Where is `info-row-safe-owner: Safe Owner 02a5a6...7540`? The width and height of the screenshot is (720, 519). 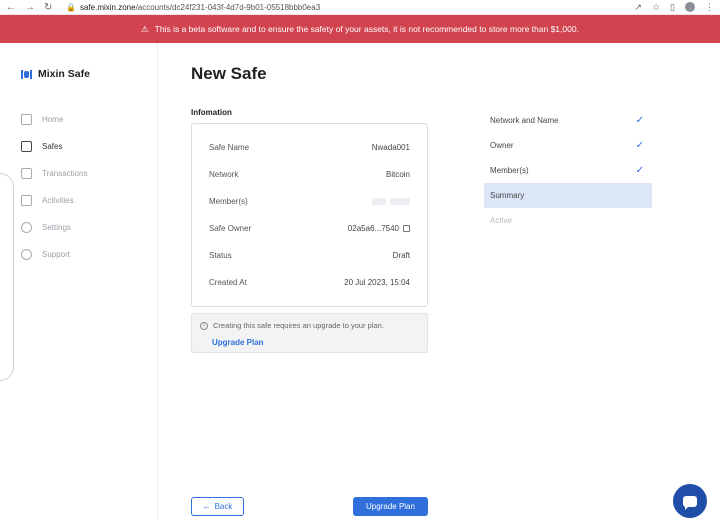 info-row-safe-owner: Safe Owner 02a5a6...7540 is located at coordinates (309, 228).